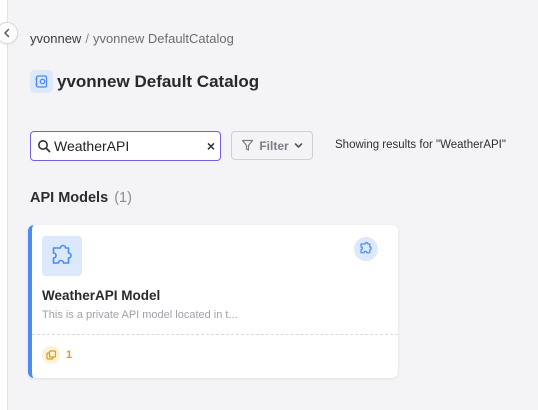  What do you see at coordinates (55, 38) in the screenshot?
I see `breadcrumb-item-user: yvonnew` at bounding box center [55, 38].